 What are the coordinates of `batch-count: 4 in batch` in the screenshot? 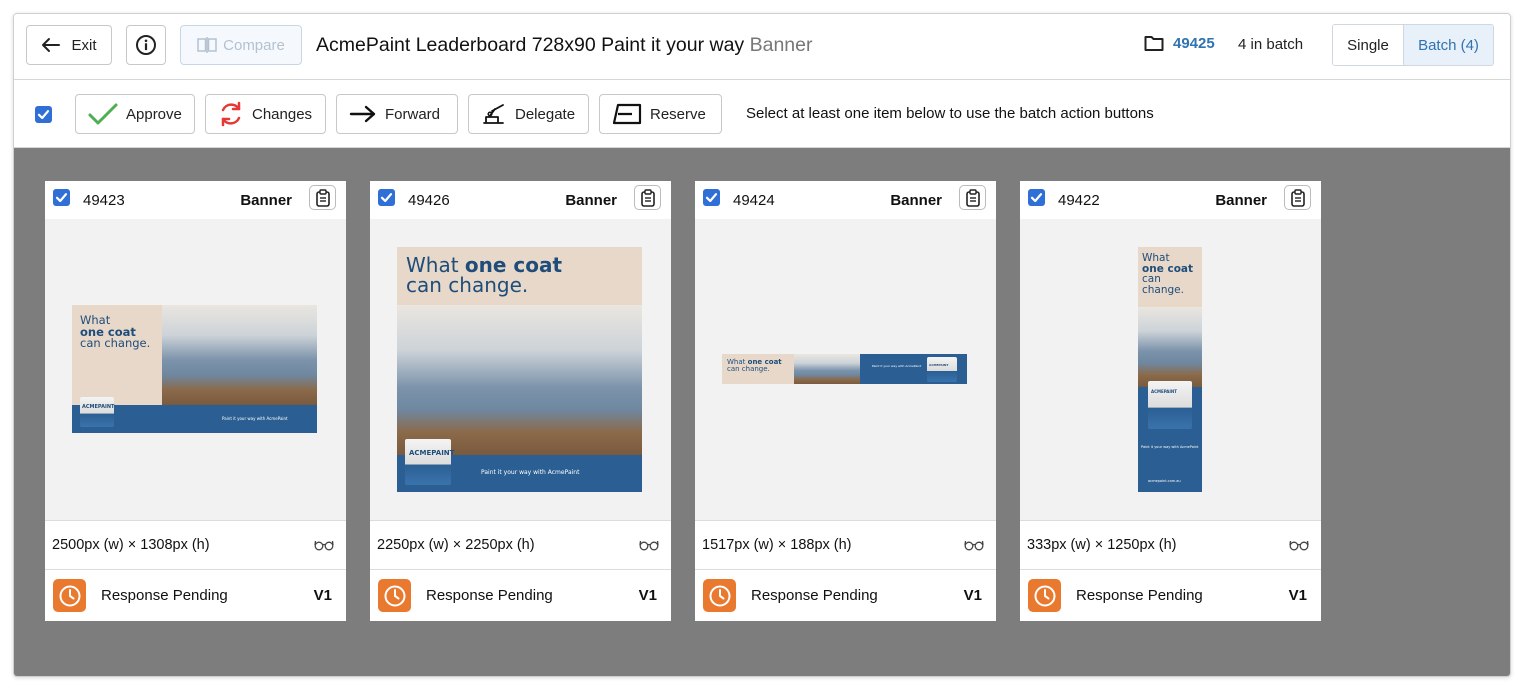 It's located at (1271, 44).